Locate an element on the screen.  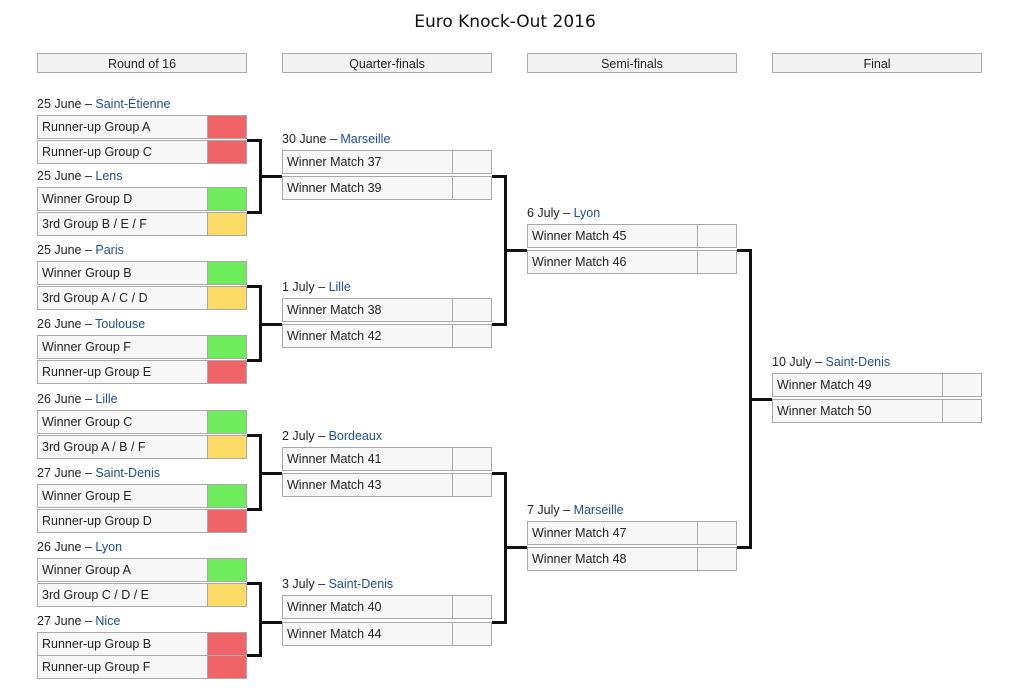
team-row: Winner Match 44 is located at coordinates (387, 634).